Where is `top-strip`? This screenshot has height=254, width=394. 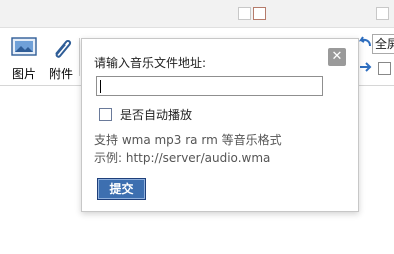
top-strip is located at coordinates (197, 14).